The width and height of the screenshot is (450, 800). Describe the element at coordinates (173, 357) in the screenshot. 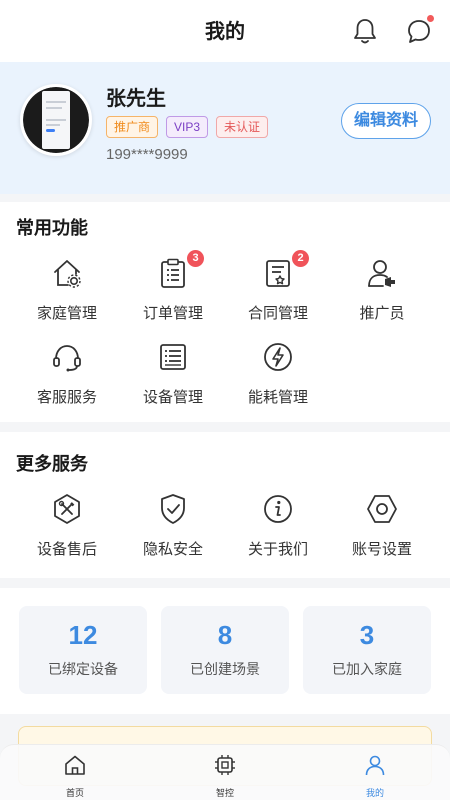

I see `device-list-icon` at that location.